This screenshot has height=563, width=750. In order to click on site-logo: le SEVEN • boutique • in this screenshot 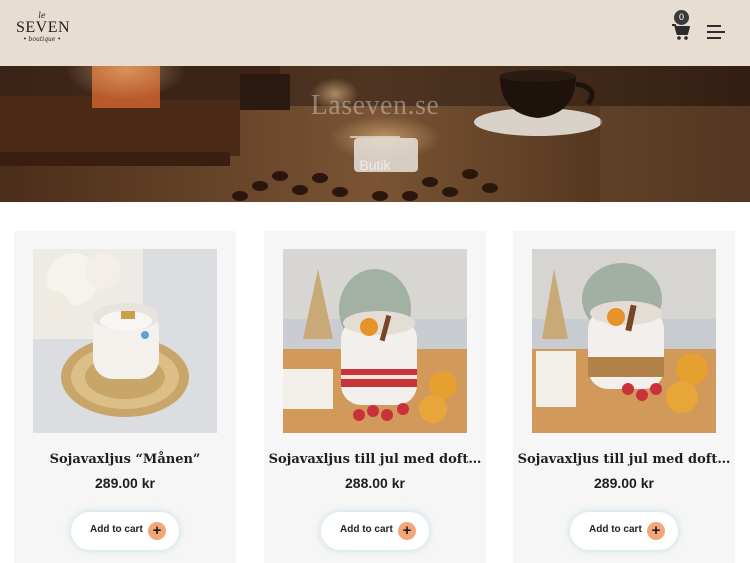, I will do `click(43, 33)`.